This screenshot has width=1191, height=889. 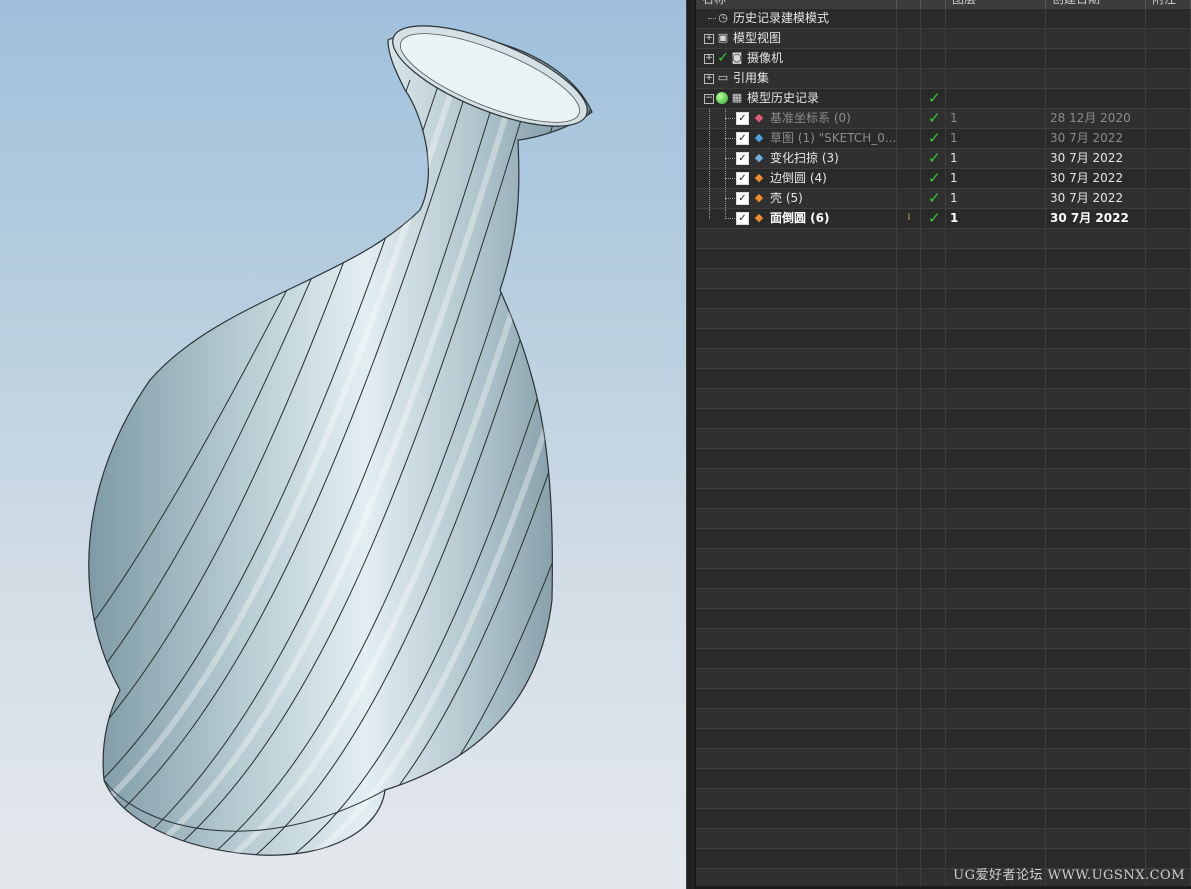 I want to click on model-view-icon: ▣, so click(x=723, y=37).